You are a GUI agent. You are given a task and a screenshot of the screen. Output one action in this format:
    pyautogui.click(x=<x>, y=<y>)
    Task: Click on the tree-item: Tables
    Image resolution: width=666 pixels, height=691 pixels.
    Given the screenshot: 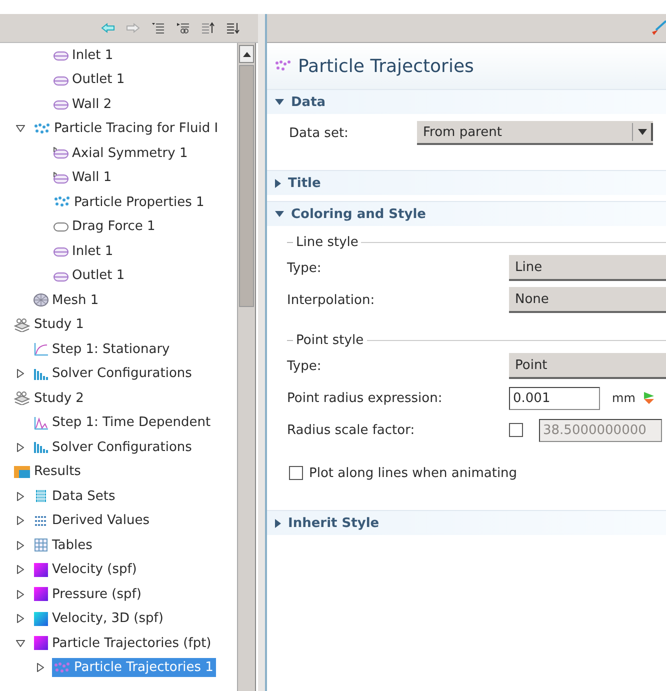 What is the action you would take?
    pyautogui.click(x=64, y=545)
    